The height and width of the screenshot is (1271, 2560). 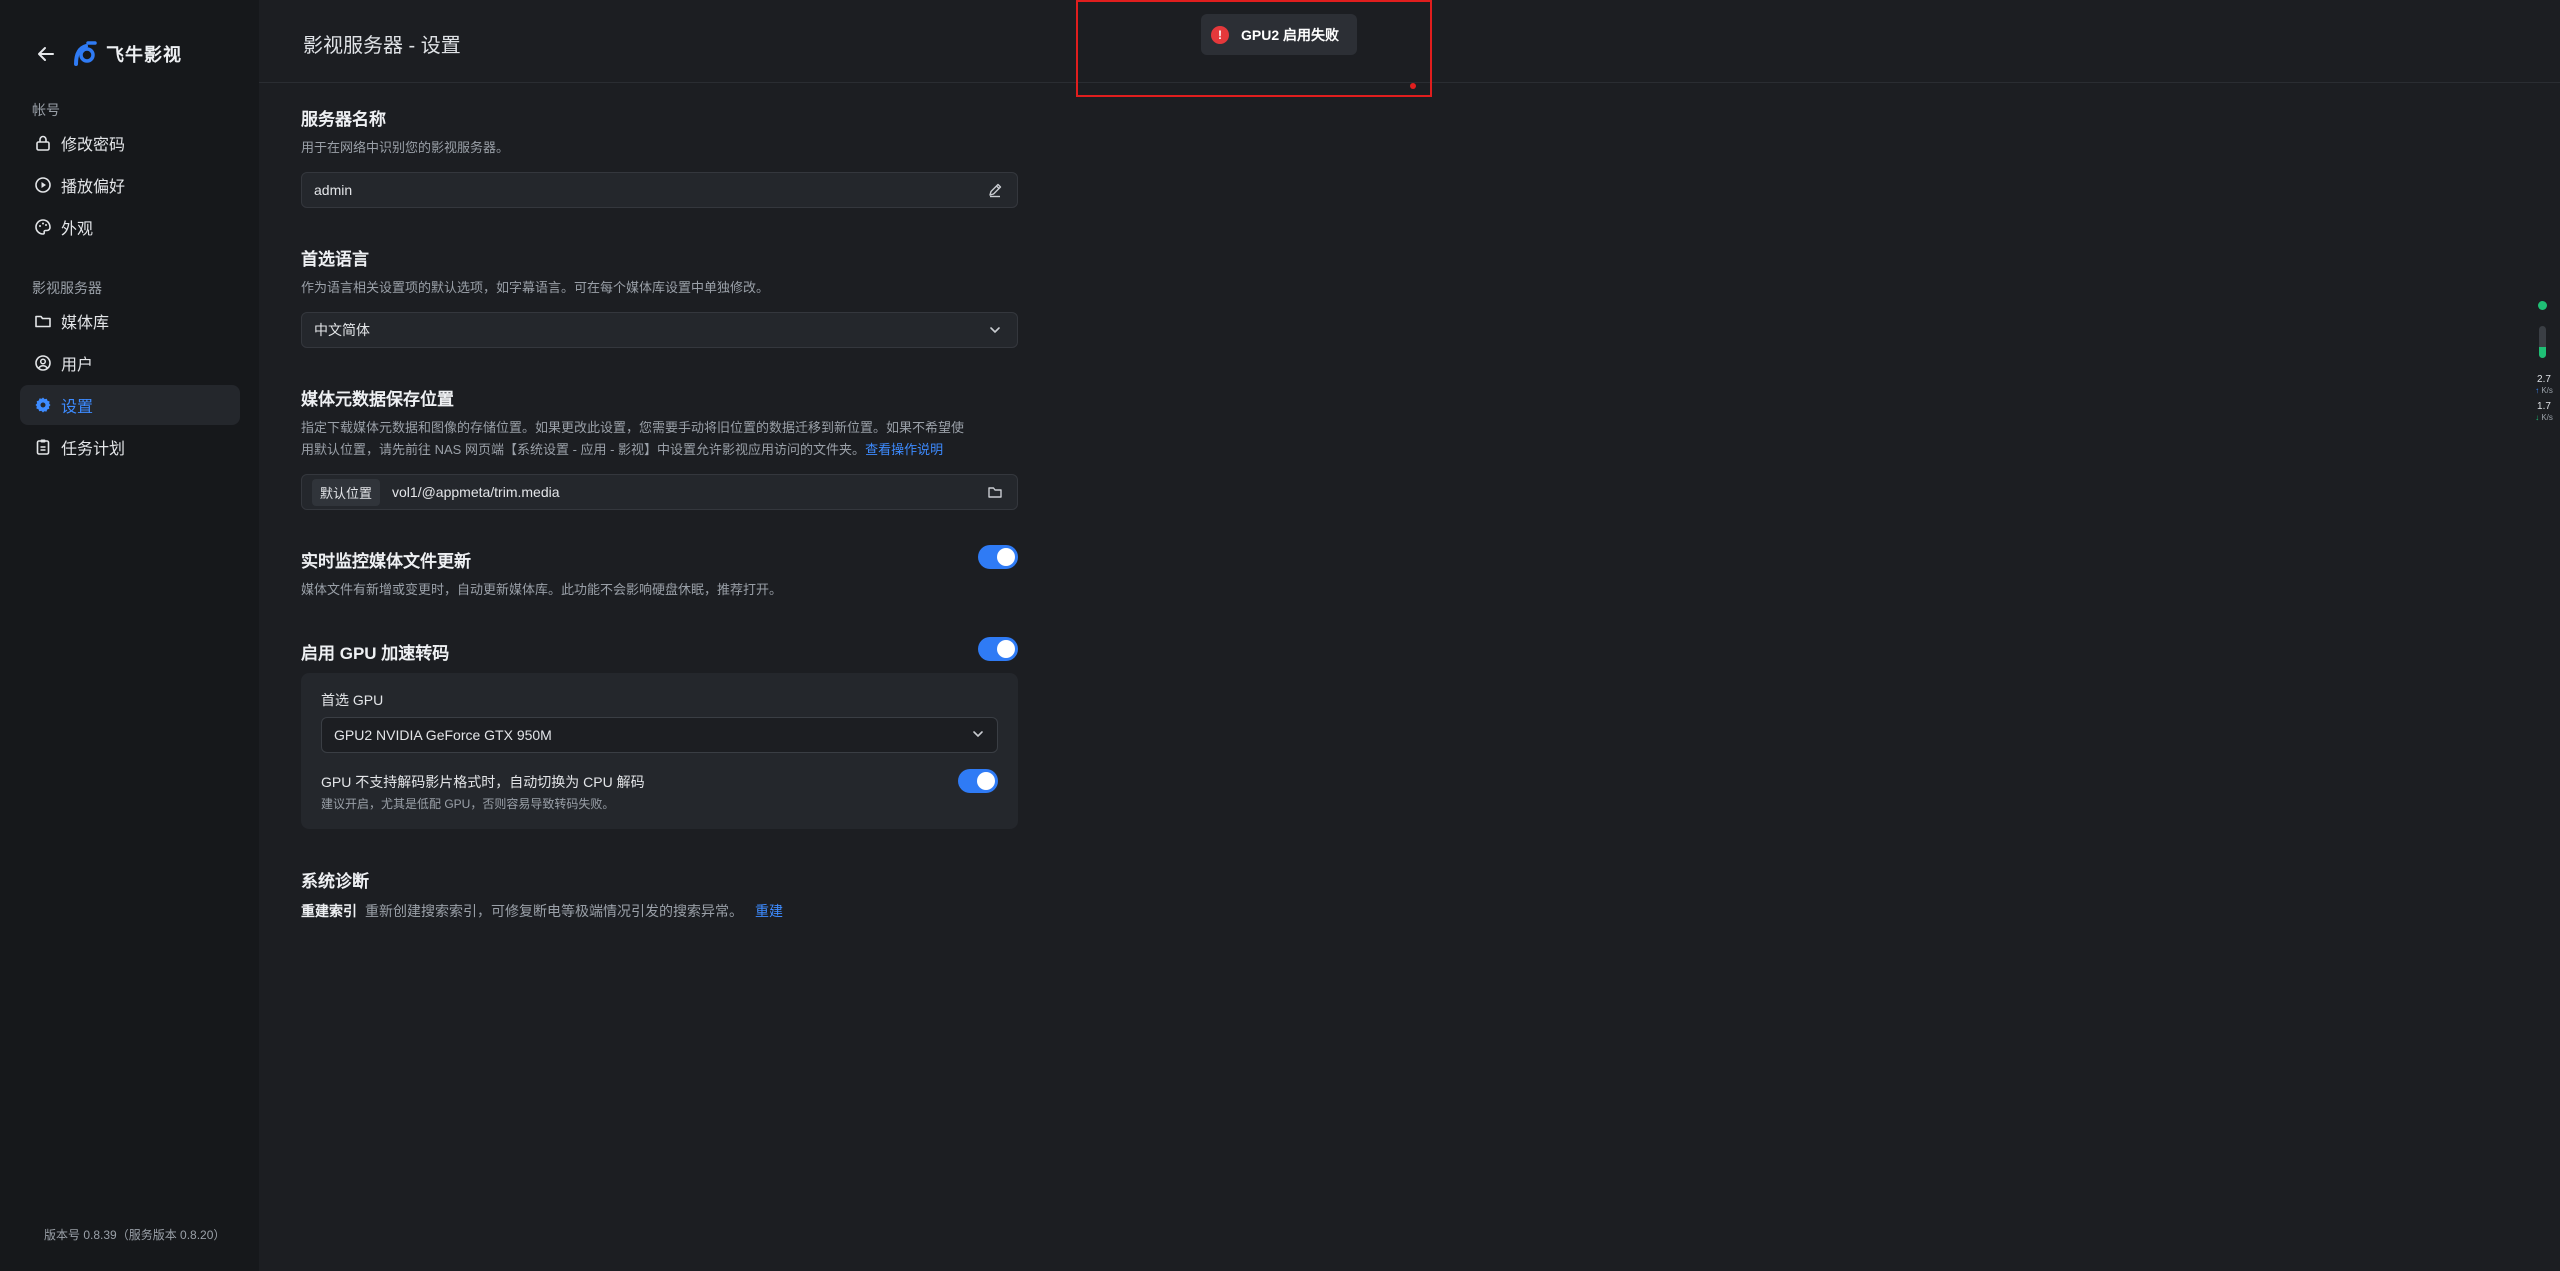 What do you see at coordinates (130, 227) in the screenshot?
I see `sidebar-item-appearance: 外观` at bounding box center [130, 227].